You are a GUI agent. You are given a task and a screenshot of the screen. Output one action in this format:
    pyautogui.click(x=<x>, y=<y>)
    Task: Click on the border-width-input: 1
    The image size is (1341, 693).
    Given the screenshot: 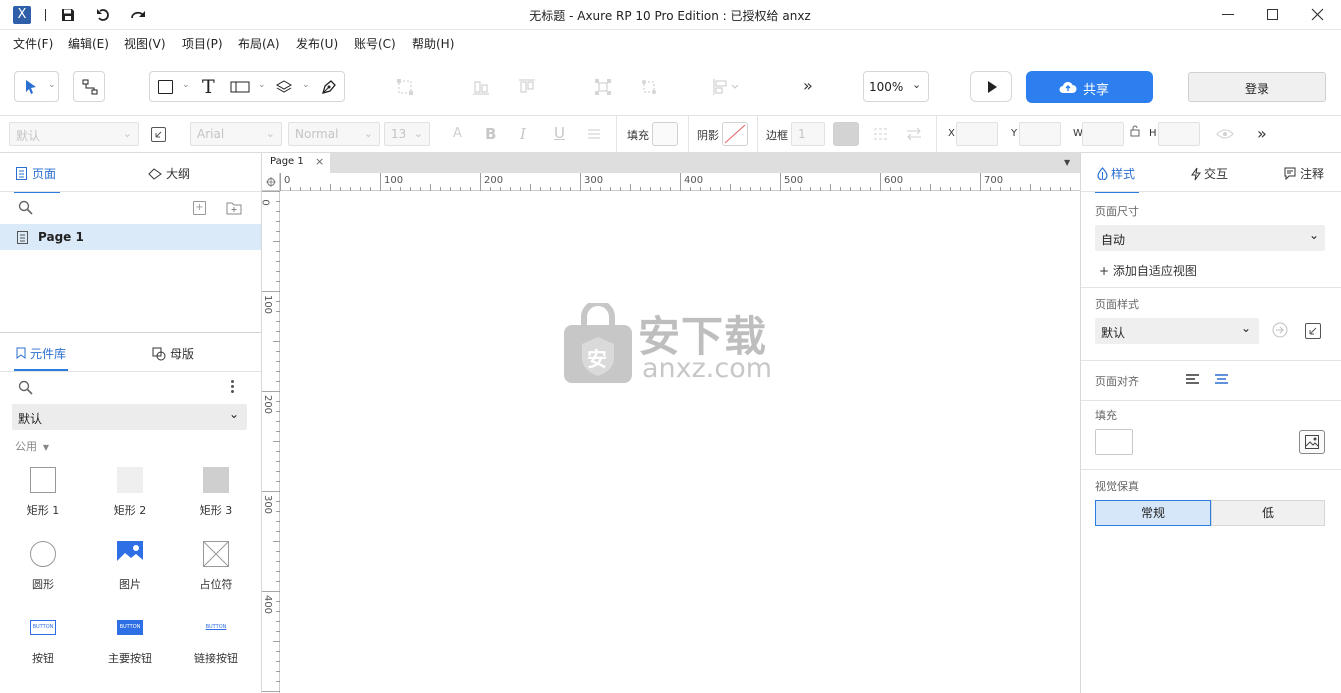 What is the action you would take?
    pyautogui.click(x=808, y=134)
    